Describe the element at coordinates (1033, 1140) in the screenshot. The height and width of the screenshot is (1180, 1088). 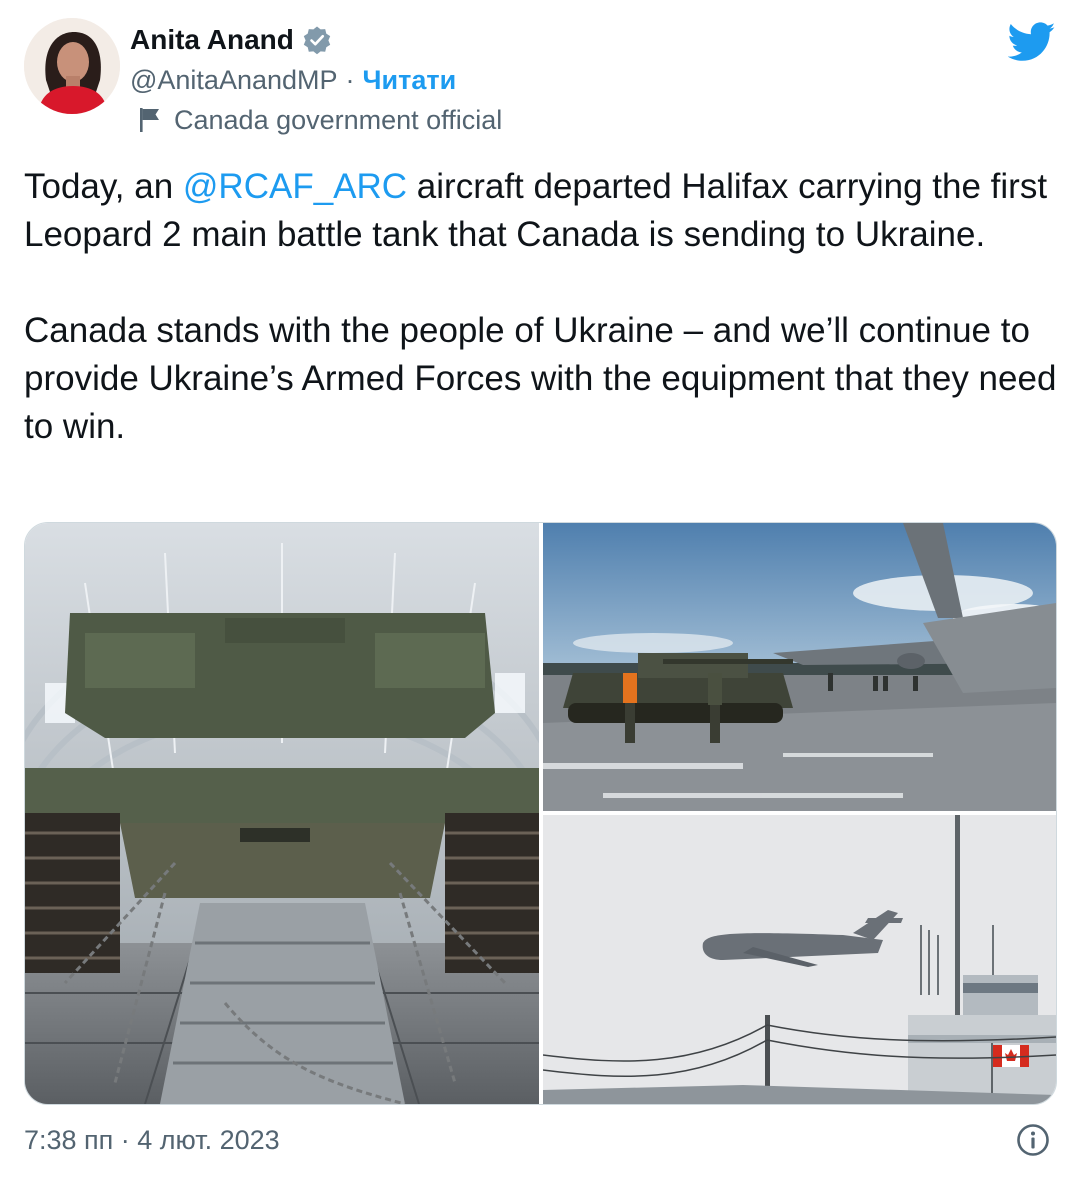
I see `info-icon` at that location.